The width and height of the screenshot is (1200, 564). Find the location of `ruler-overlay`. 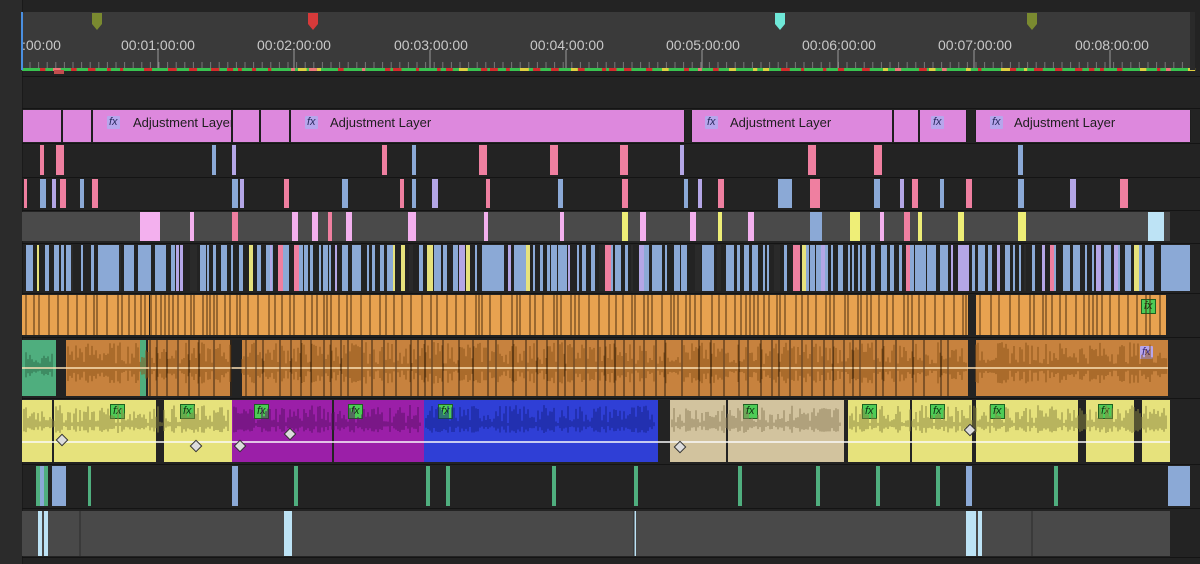

ruler-overlay is located at coordinates (608, 43).